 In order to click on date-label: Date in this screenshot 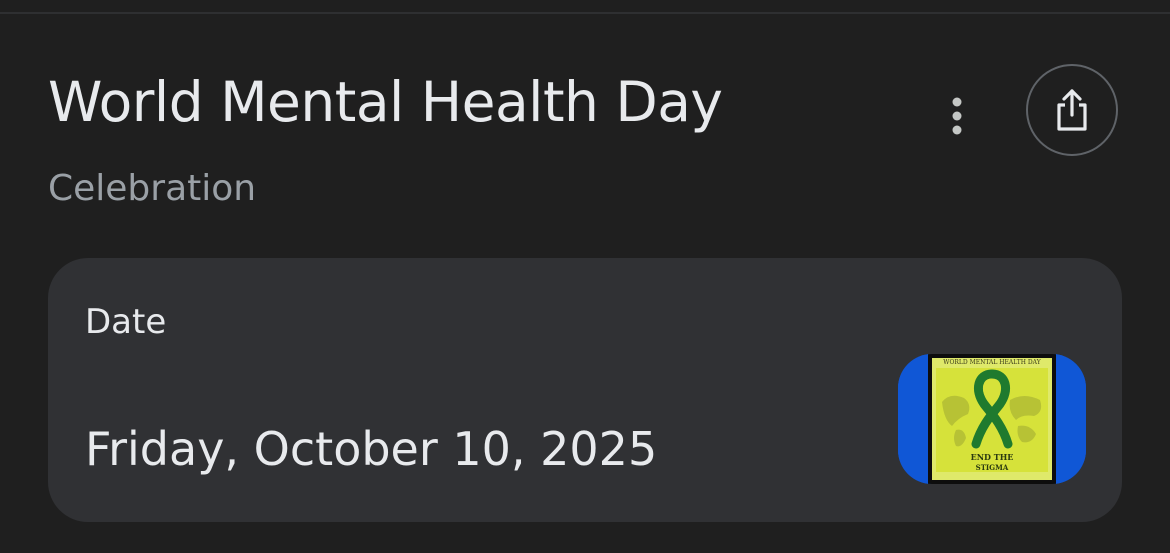, I will do `click(126, 322)`.